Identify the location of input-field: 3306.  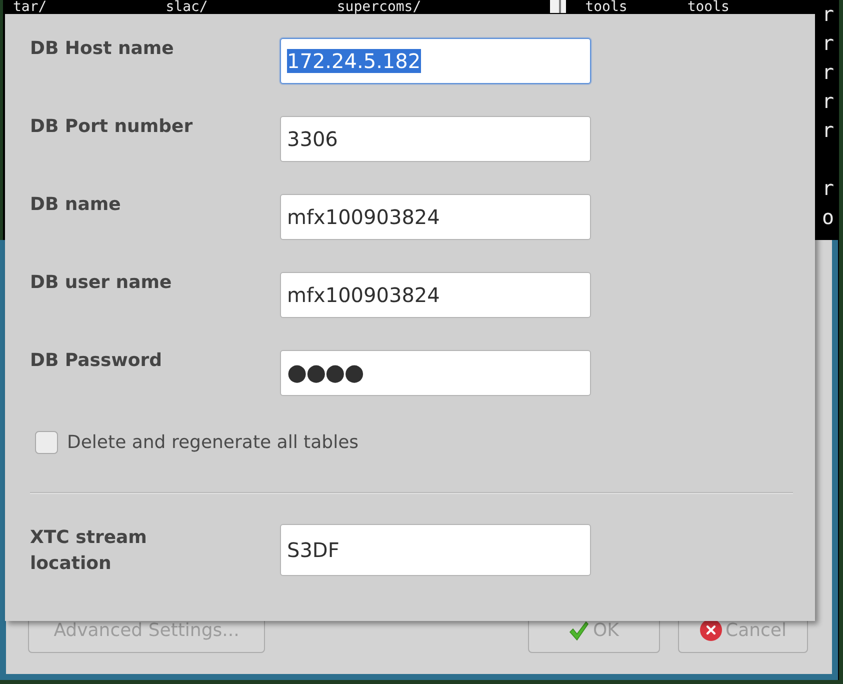
(435, 139).